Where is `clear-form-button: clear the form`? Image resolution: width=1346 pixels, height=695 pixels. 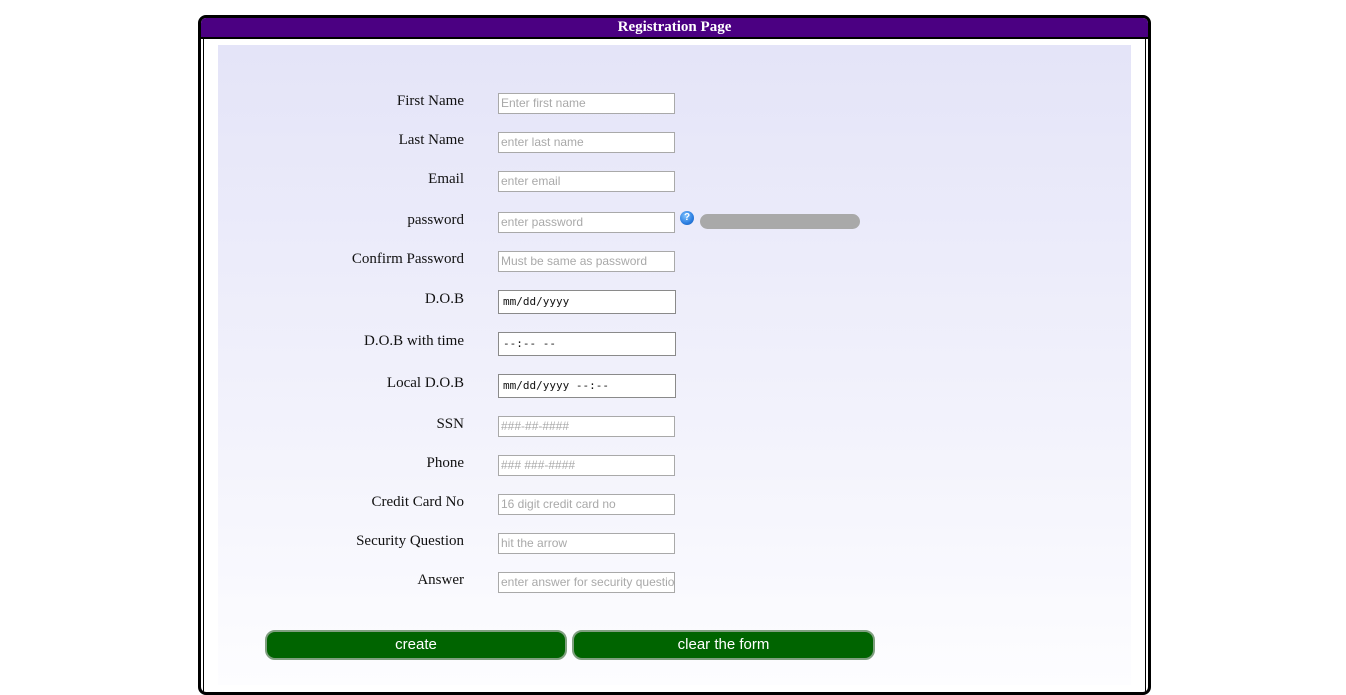 clear-form-button: clear the form is located at coordinates (723, 645).